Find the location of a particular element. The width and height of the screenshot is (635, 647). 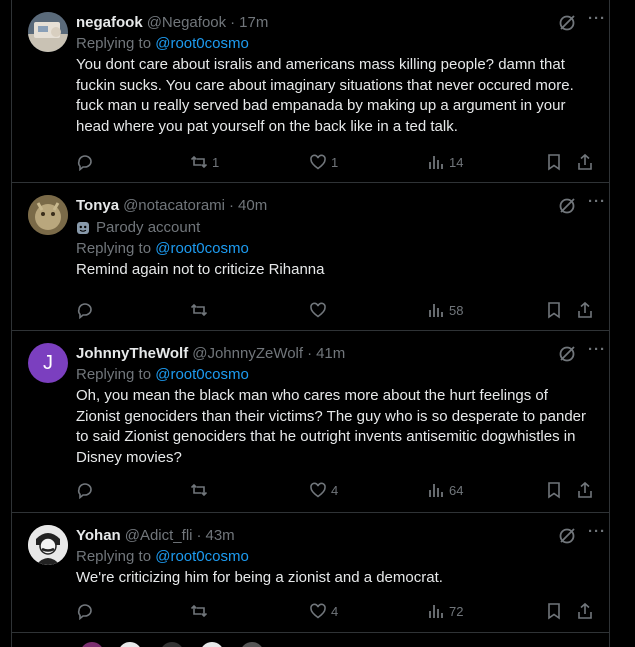

views-count: 14 is located at coordinates (456, 162).